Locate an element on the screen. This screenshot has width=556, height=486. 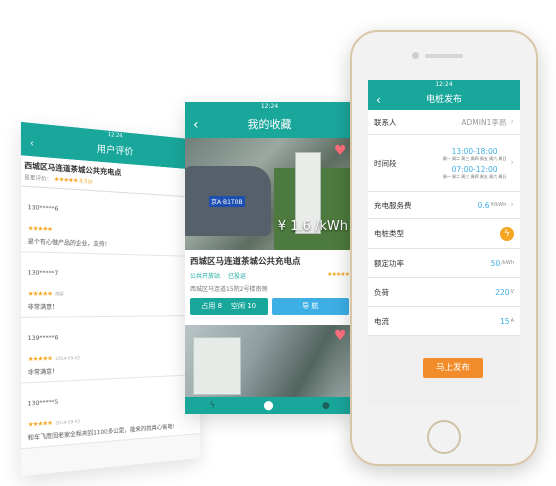
station-stars: ★★★★★ is located at coordinates (338, 275).